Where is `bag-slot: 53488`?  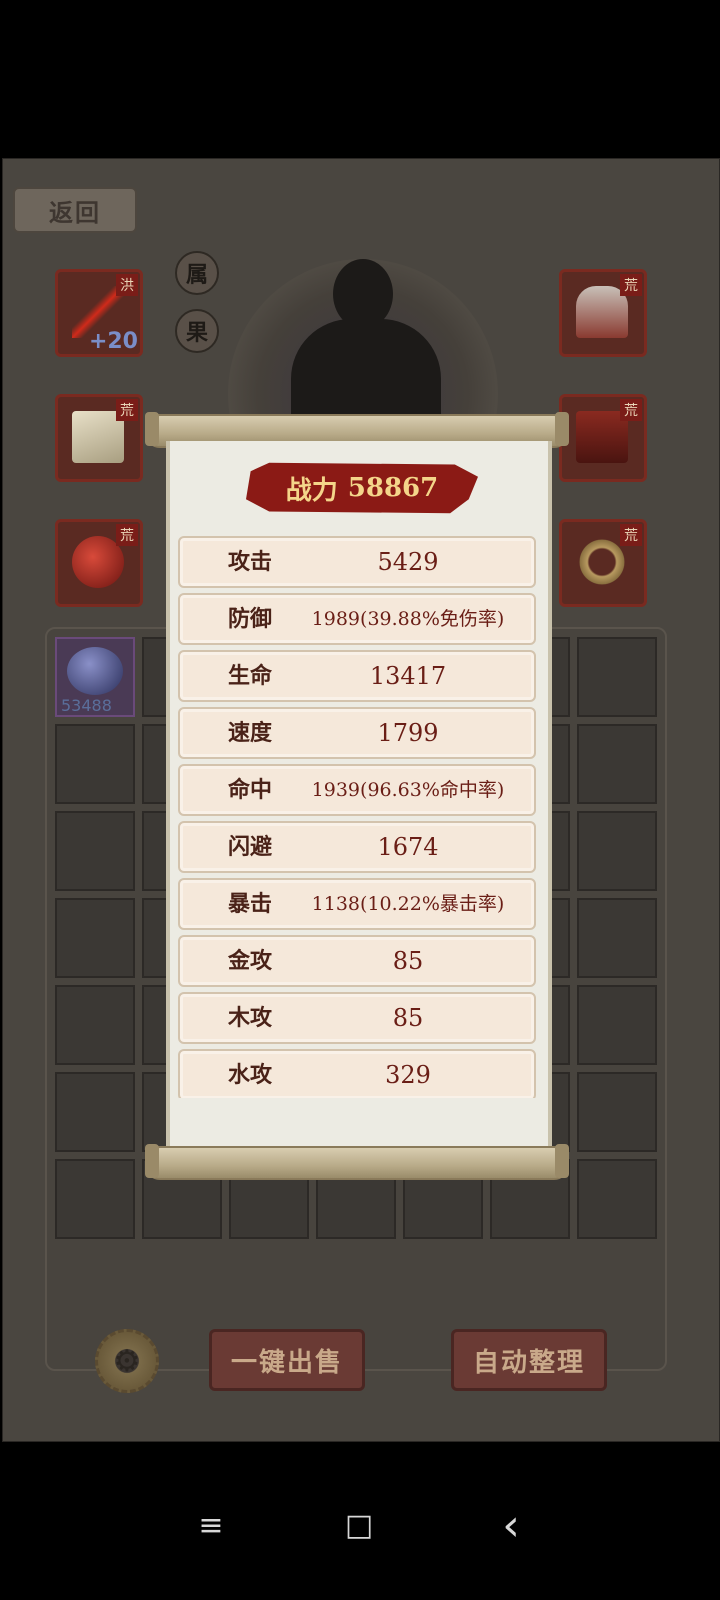
bag-slot: 53488 is located at coordinates (95, 677).